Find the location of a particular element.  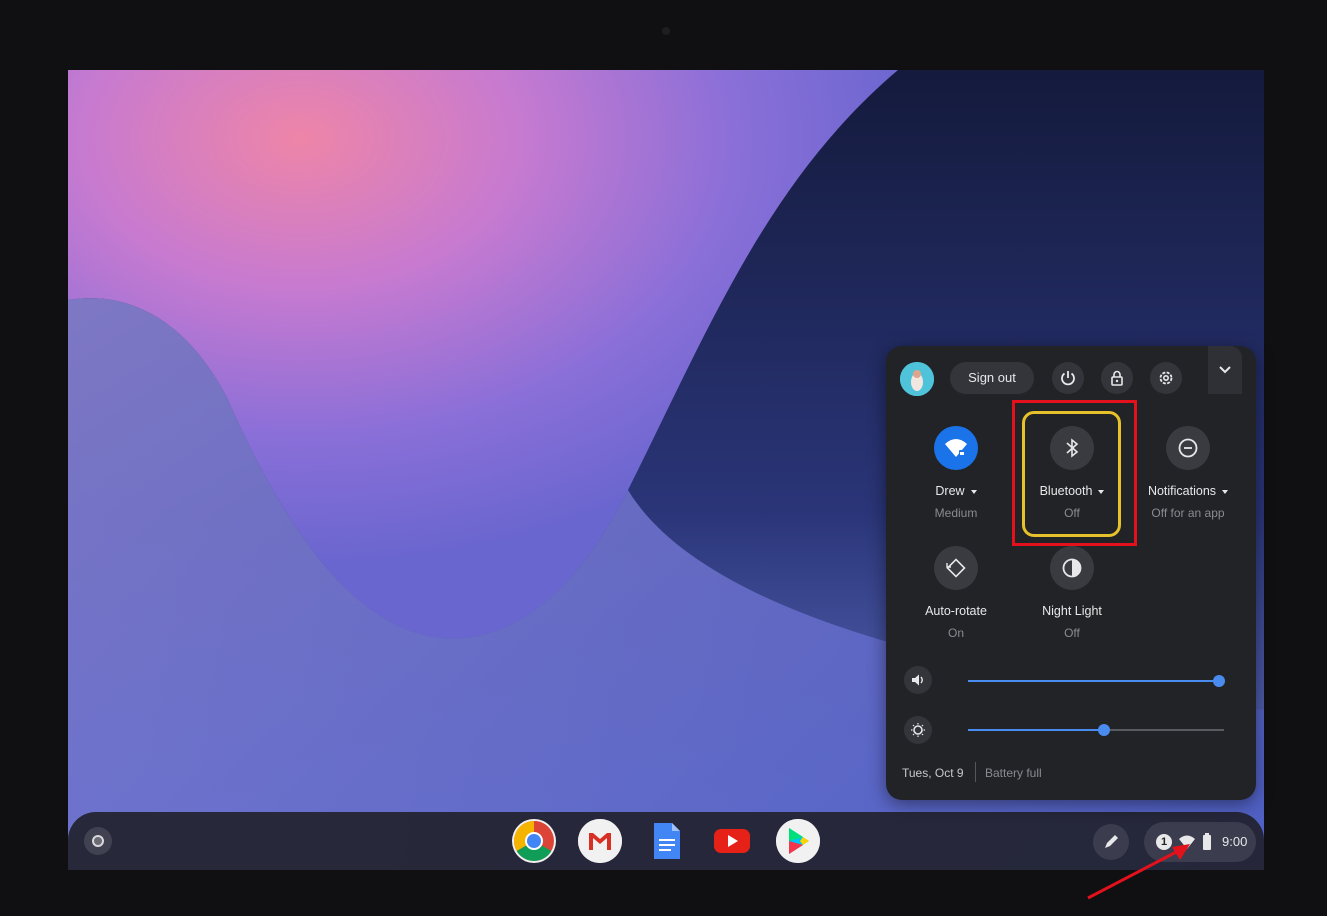

clock: 9:00 is located at coordinates (1235, 841).